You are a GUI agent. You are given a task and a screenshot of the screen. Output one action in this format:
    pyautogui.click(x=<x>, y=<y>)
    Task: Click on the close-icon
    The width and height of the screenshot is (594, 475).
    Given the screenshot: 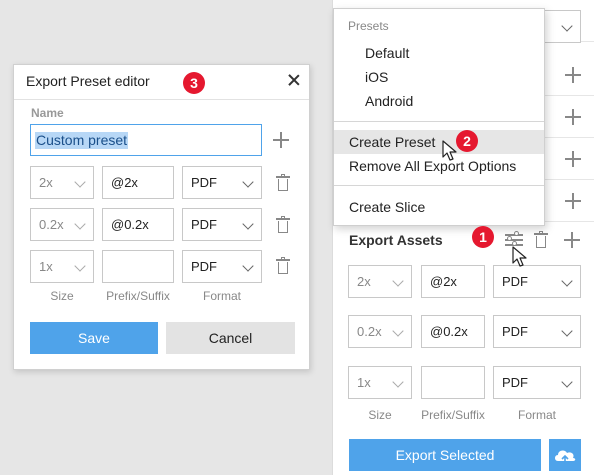 What is the action you would take?
    pyautogui.click(x=294, y=80)
    